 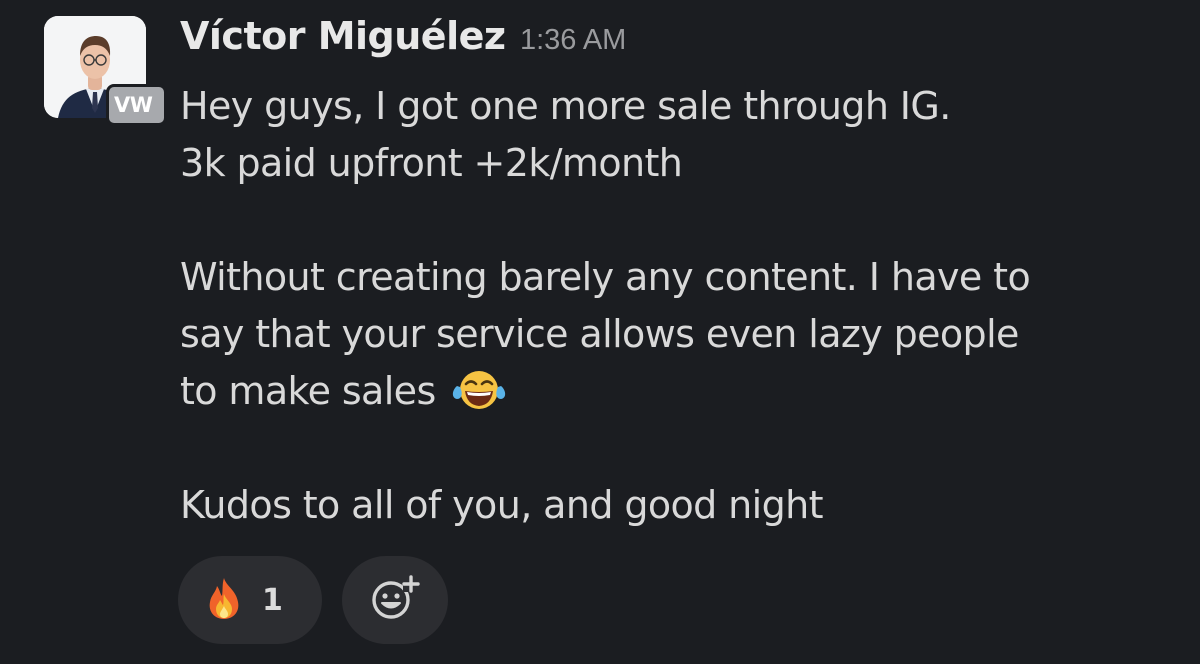 I want to click on joy-emoji-icon, so click(x=479, y=390).